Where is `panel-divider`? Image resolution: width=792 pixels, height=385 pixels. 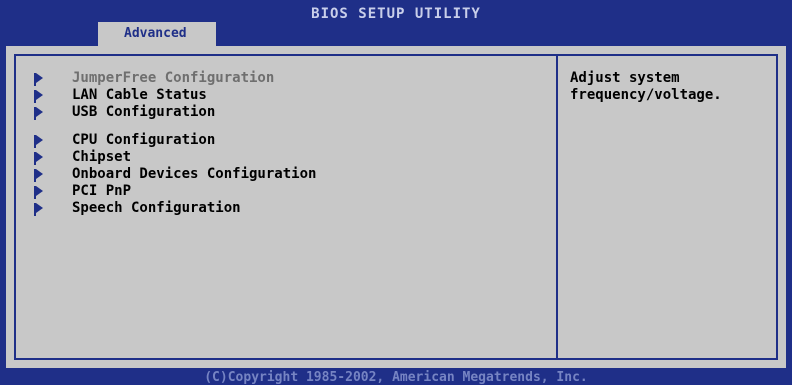
panel-divider is located at coordinates (557, 207).